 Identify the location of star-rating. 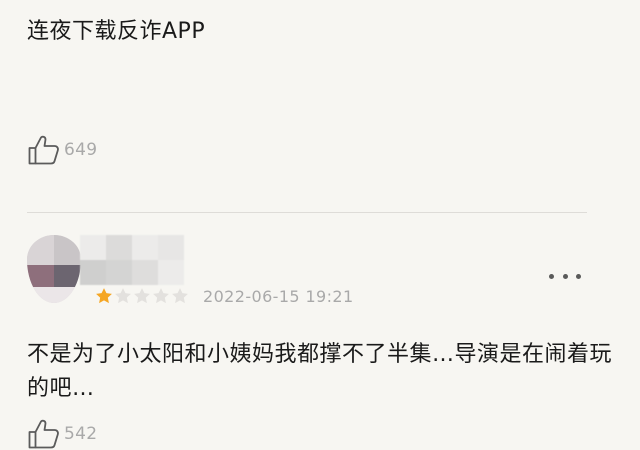
(141, 296).